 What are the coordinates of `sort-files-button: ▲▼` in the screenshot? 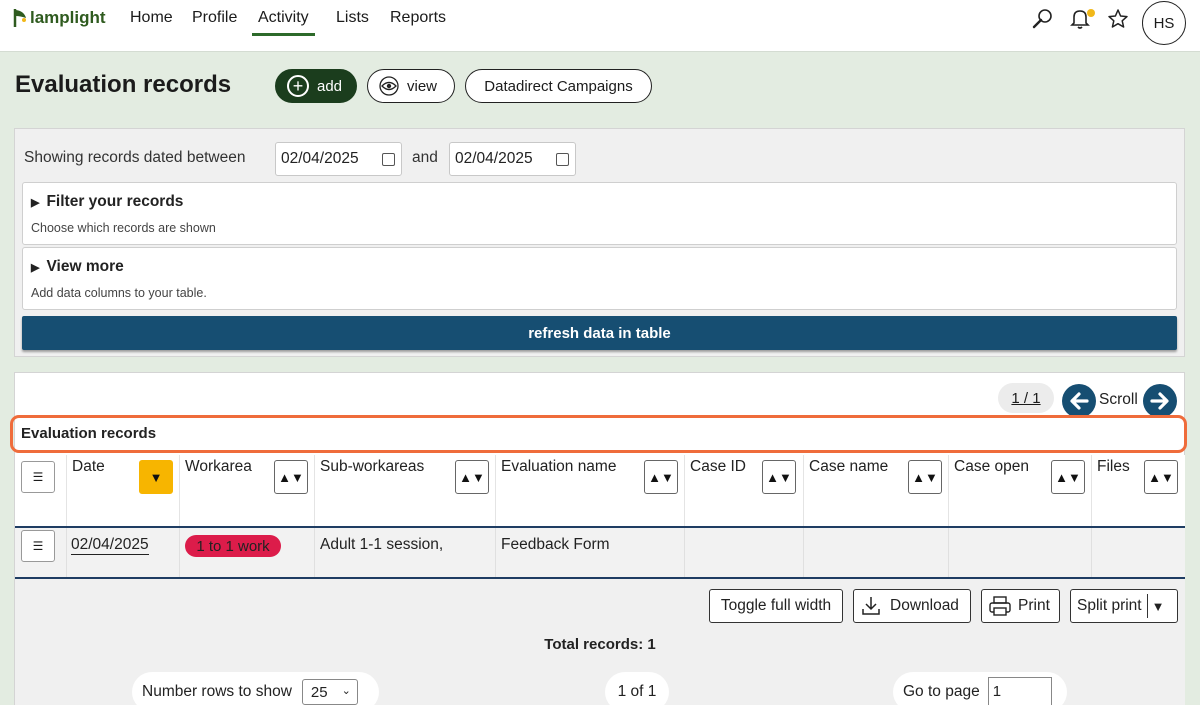 It's located at (1161, 477).